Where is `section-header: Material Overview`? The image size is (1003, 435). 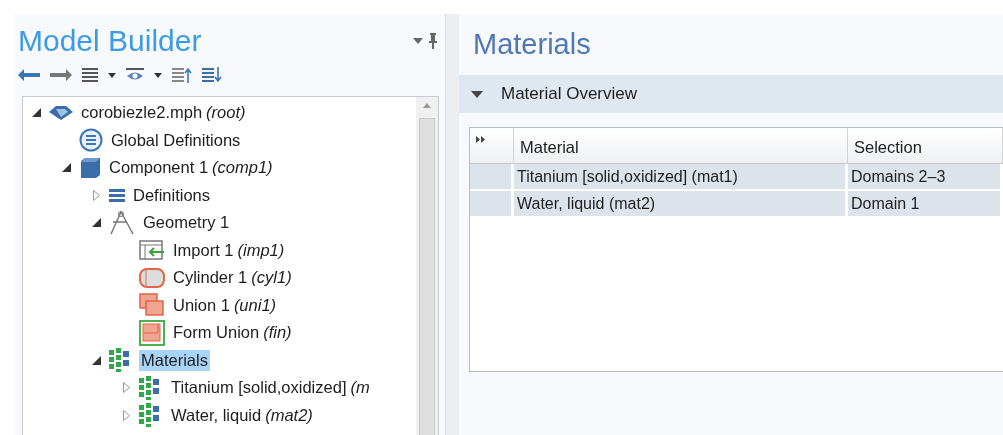 section-header: Material Overview is located at coordinates (731, 94).